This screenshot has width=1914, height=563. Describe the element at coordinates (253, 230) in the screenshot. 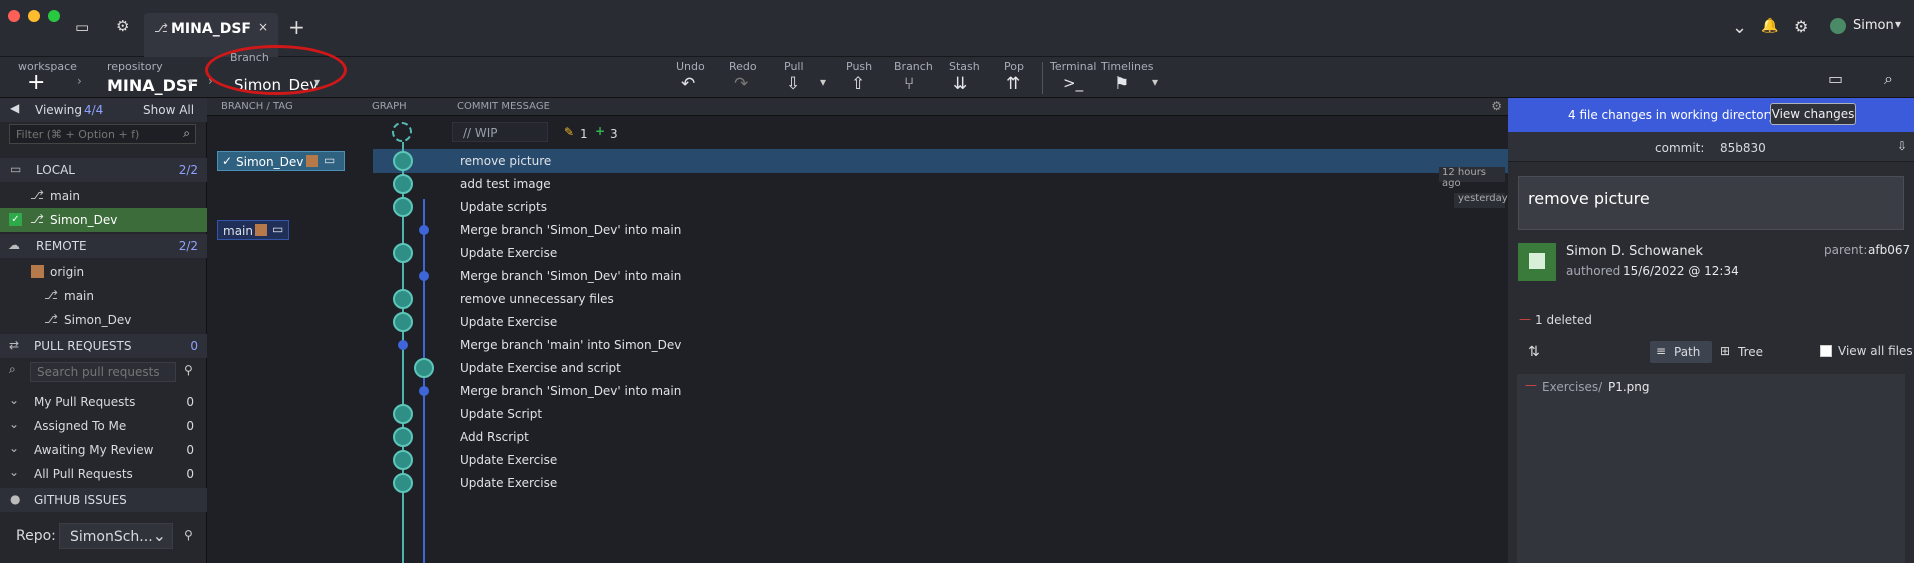

I see `main-branch-label: main ▭` at that location.